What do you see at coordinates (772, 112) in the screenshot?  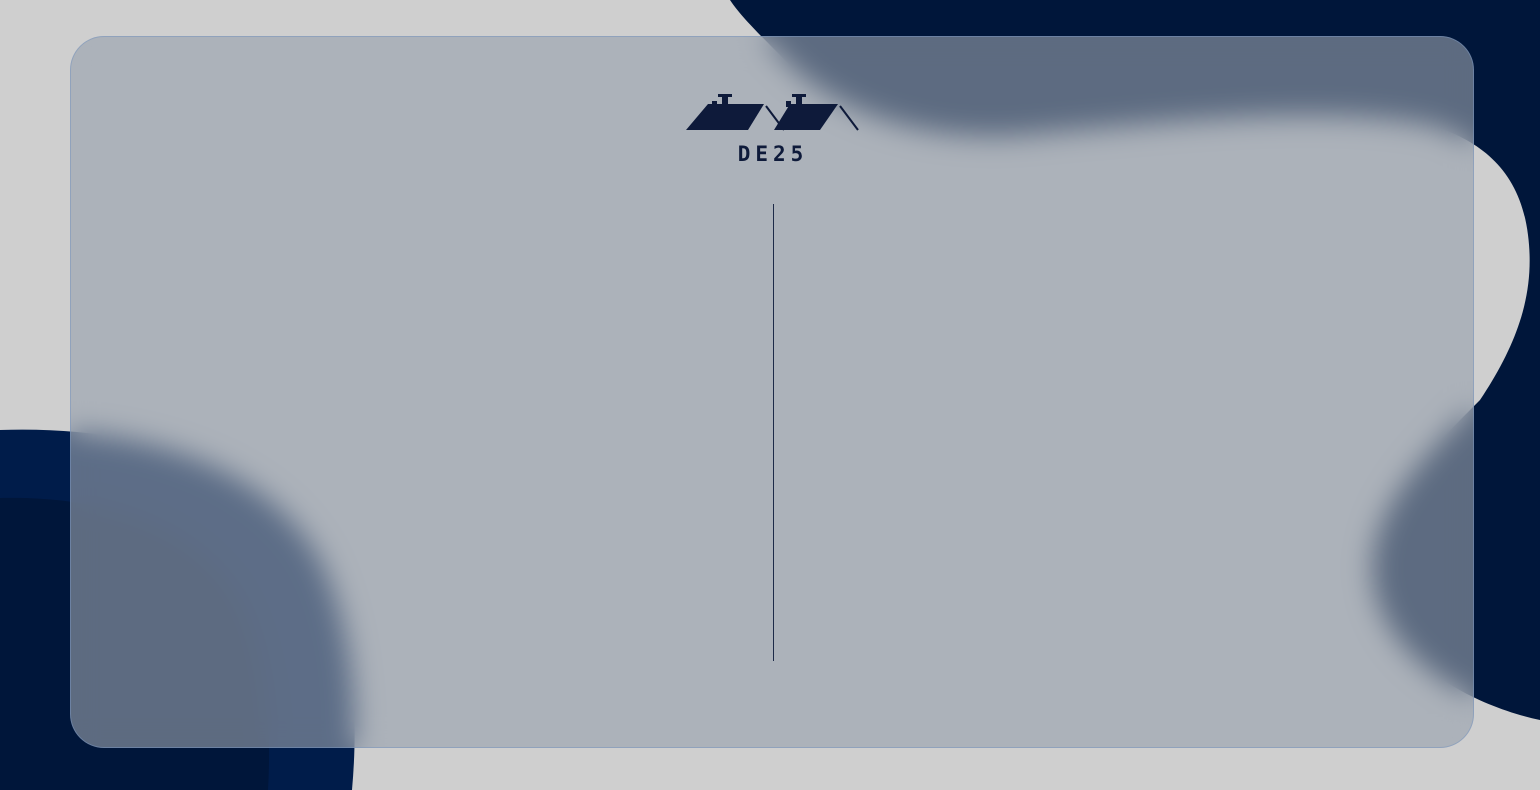 I see `two-house-roofs-icon` at bounding box center [772, 112].